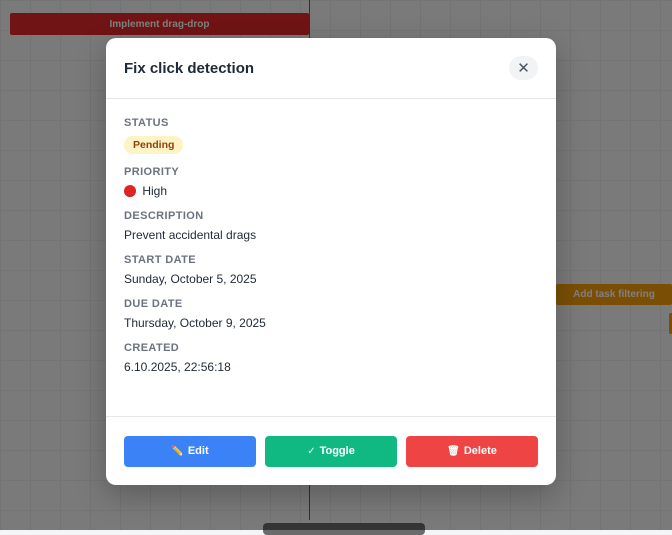 This screenshot has height=535, width=672. Describe the element at coordinates (153, 304) in the screenshot. I see `due-date-label: DUE DATE` at that location.